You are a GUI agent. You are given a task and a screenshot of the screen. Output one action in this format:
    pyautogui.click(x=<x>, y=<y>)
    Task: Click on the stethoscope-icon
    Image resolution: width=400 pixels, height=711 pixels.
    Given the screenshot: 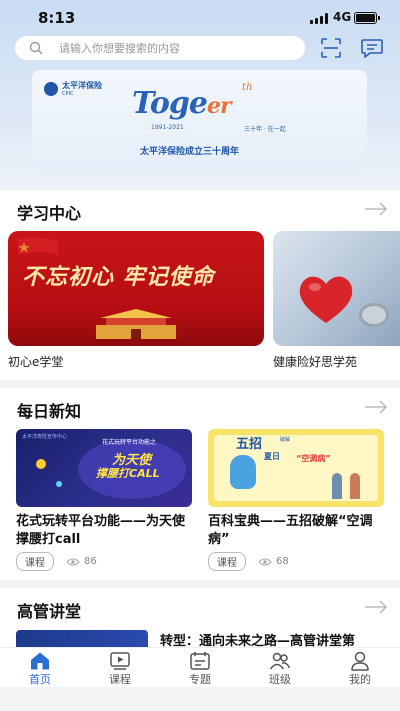 What is the action you would take?
    pyautogui.click(x=374, y=315)
    